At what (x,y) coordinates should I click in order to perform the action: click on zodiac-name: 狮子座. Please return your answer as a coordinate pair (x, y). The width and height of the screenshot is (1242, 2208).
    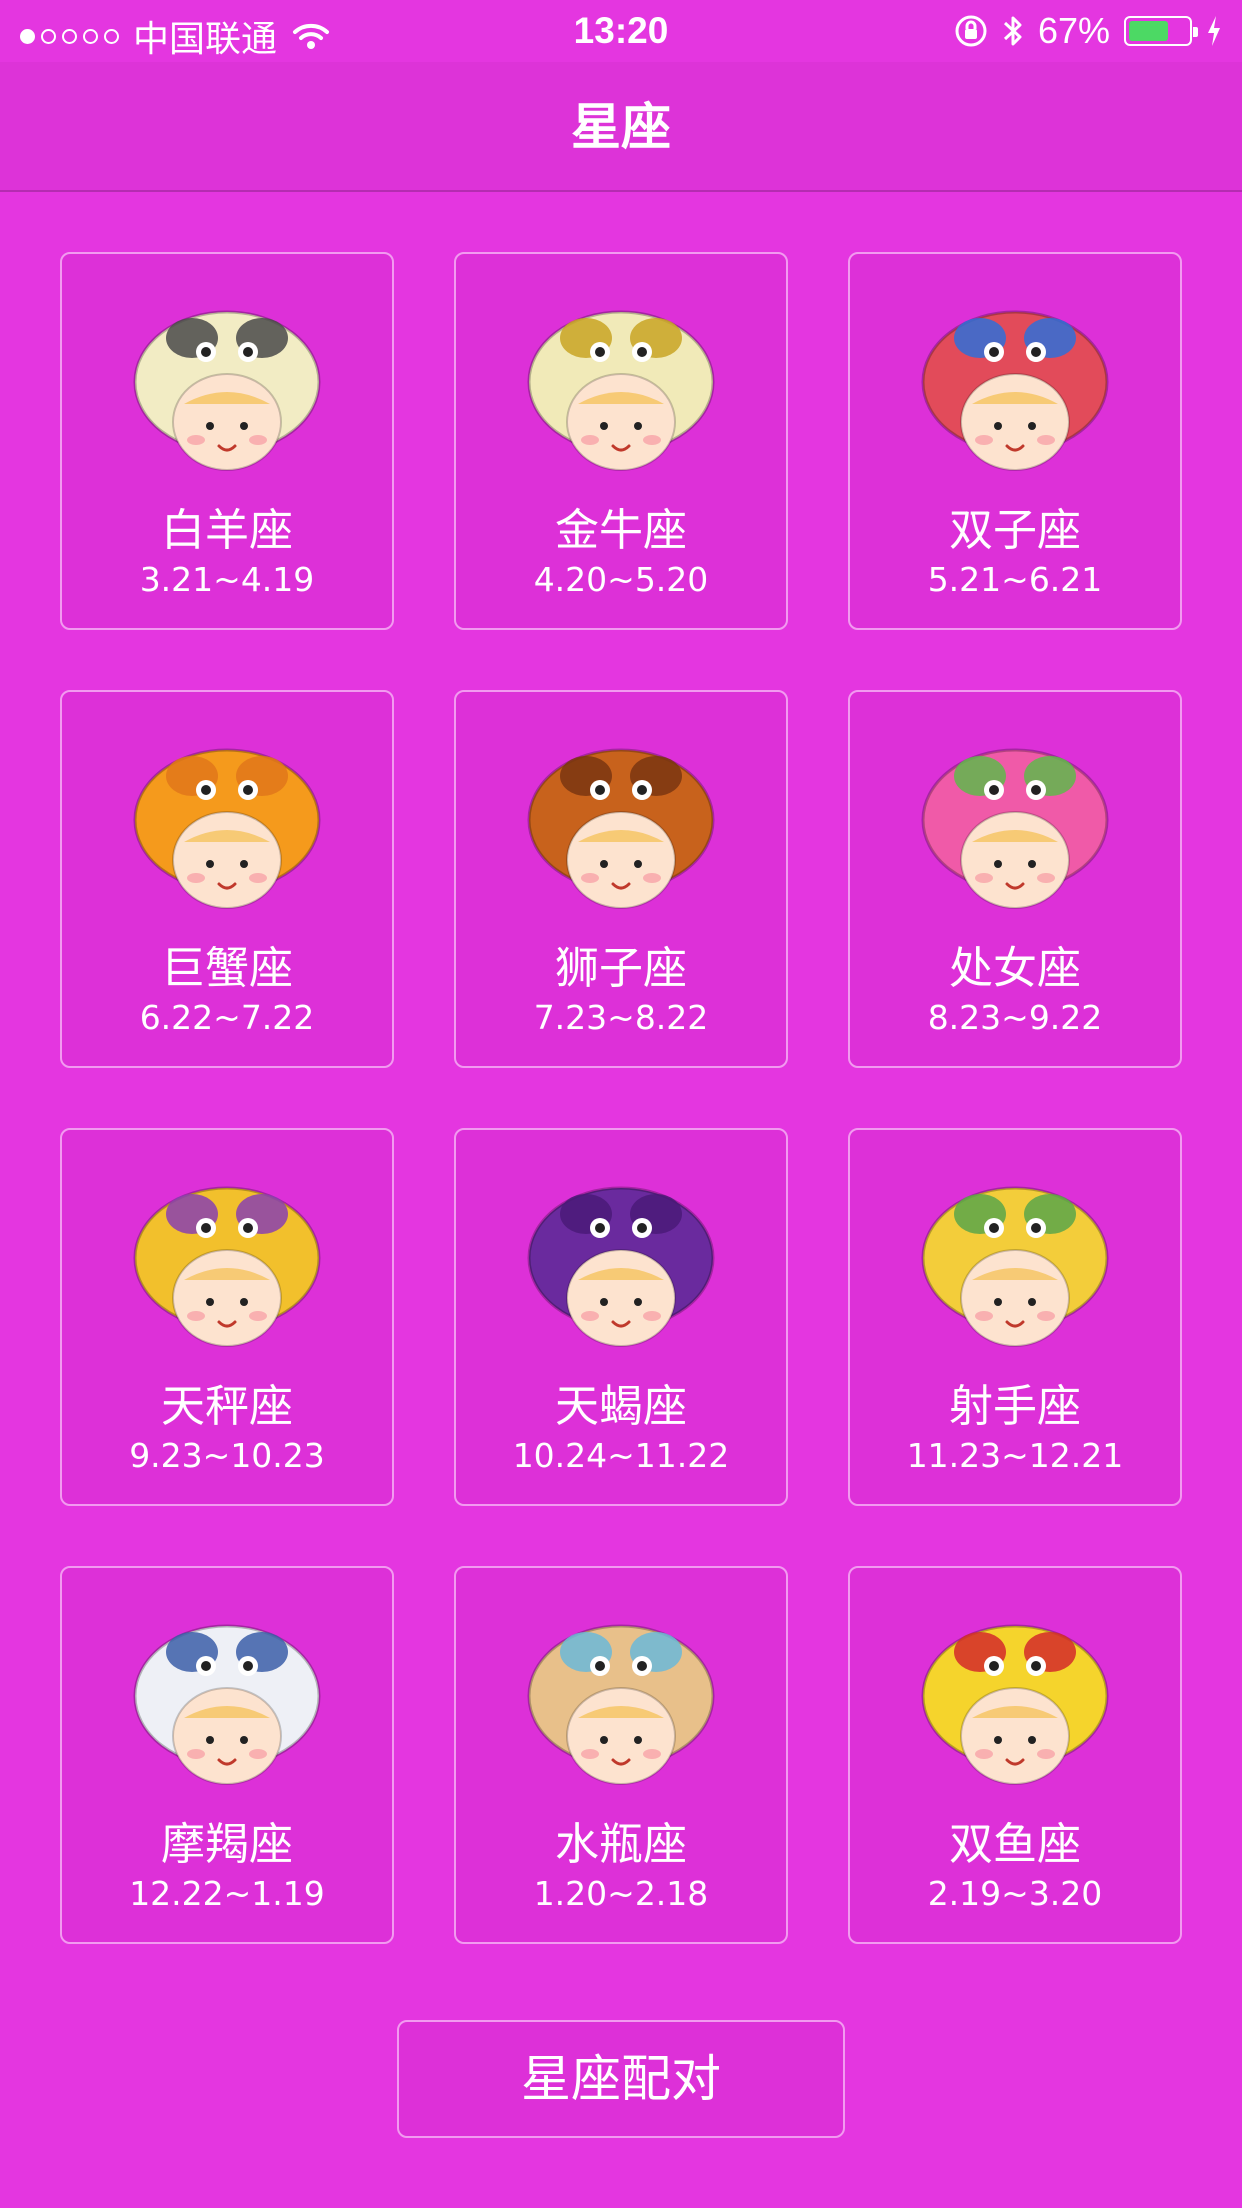
    Looking at the image, I should click on (621, 968).